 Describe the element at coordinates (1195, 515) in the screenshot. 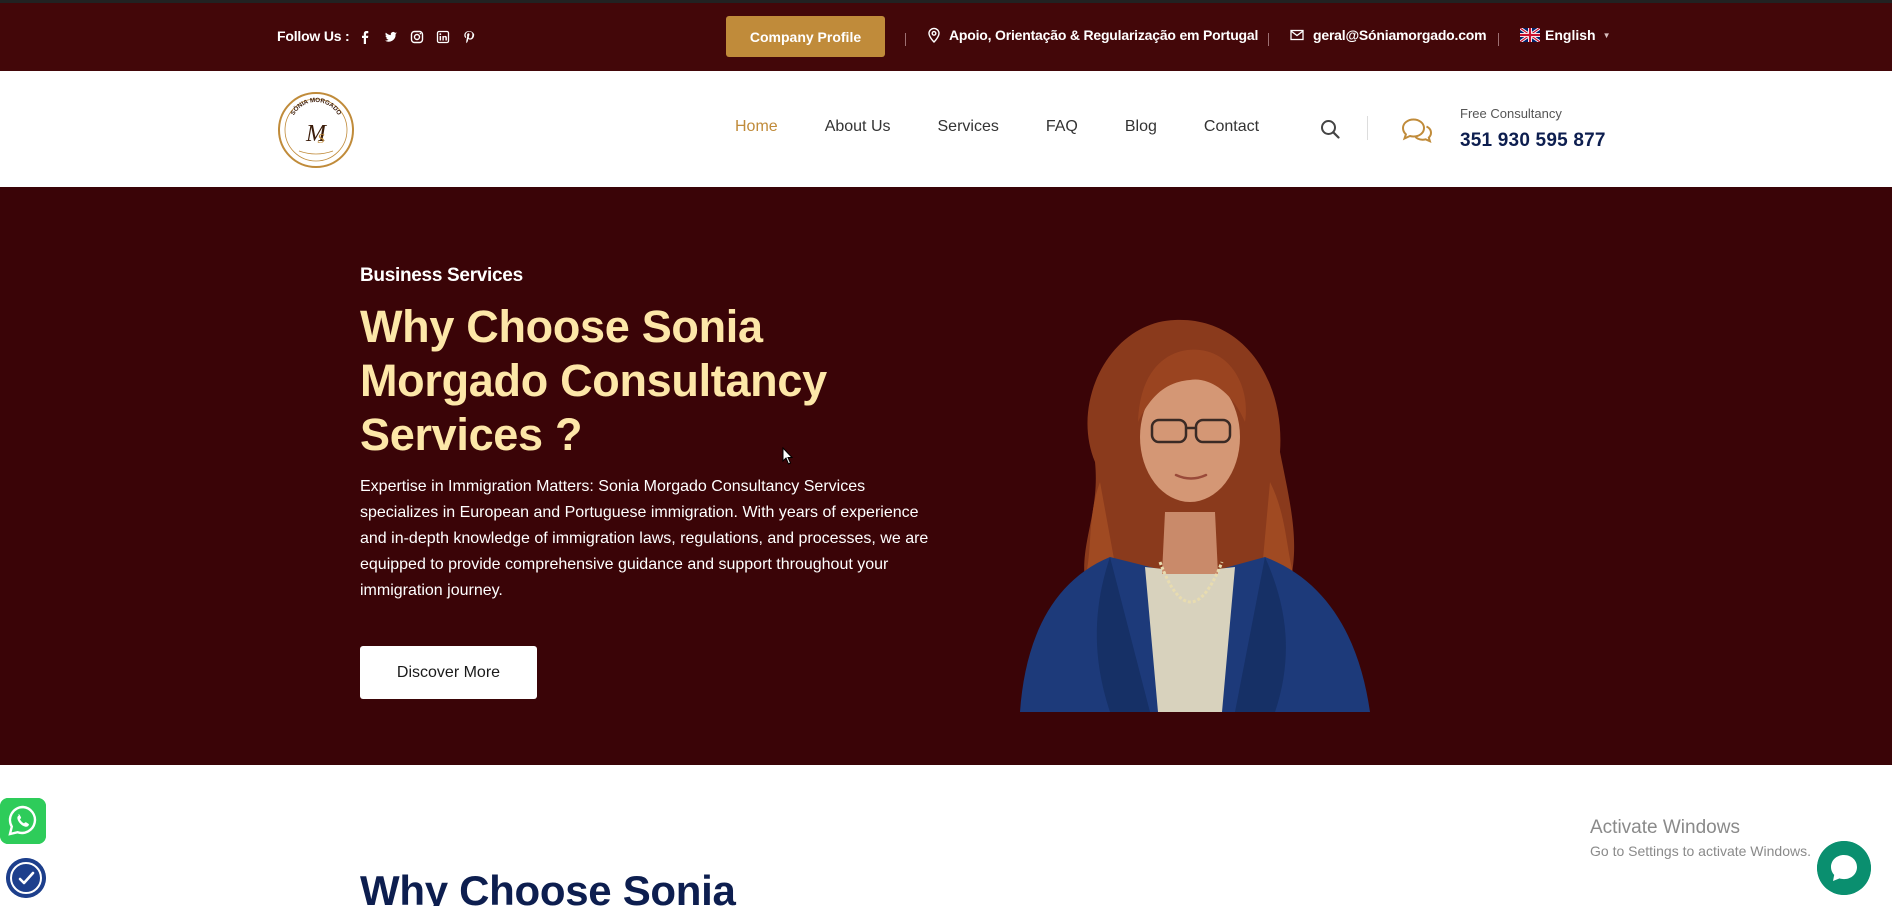

I see `consultant-portrait` at that location.